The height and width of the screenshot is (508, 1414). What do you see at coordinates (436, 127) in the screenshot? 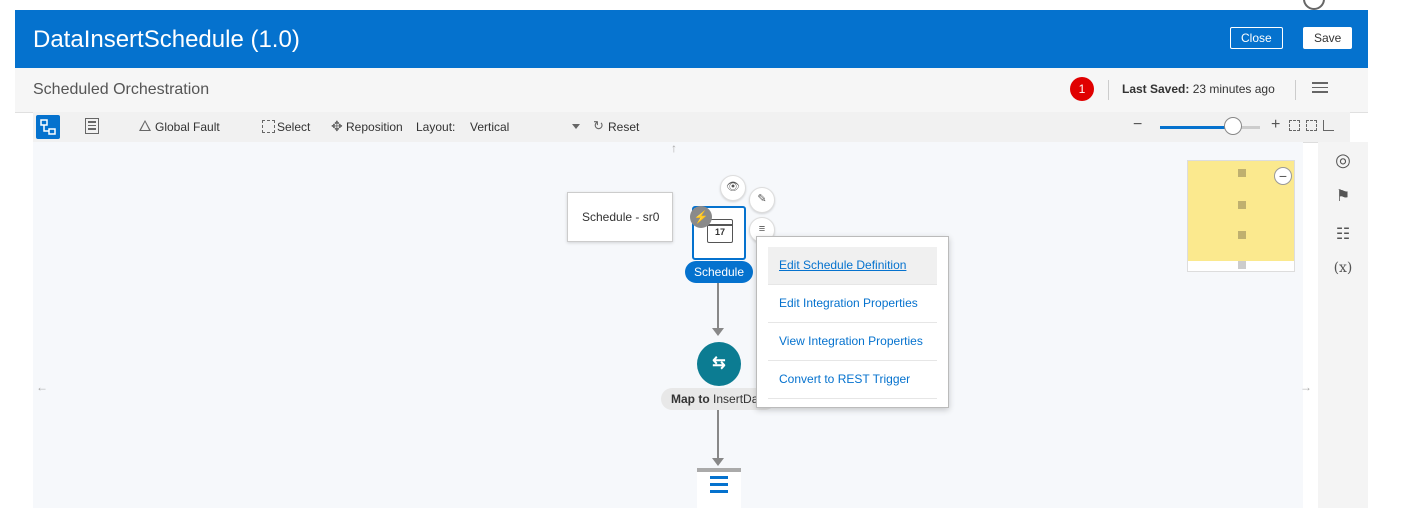
I see `layout-label: Layout:` at bounding box center [436, 127].